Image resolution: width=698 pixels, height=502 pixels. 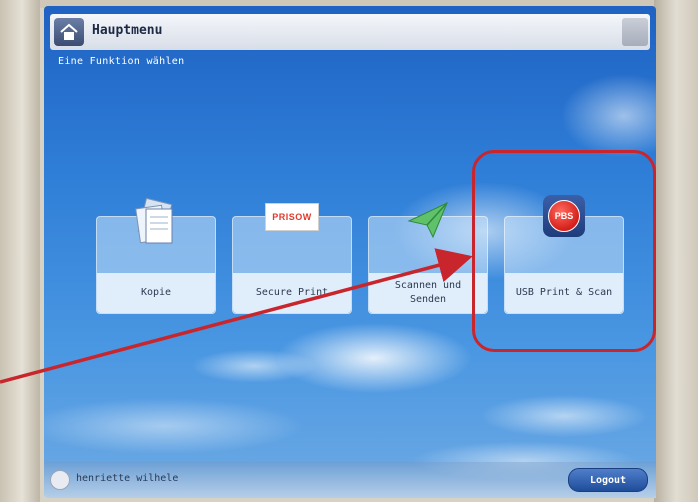 I want to click on paper-plane-icon, so click(x=428, y=222).